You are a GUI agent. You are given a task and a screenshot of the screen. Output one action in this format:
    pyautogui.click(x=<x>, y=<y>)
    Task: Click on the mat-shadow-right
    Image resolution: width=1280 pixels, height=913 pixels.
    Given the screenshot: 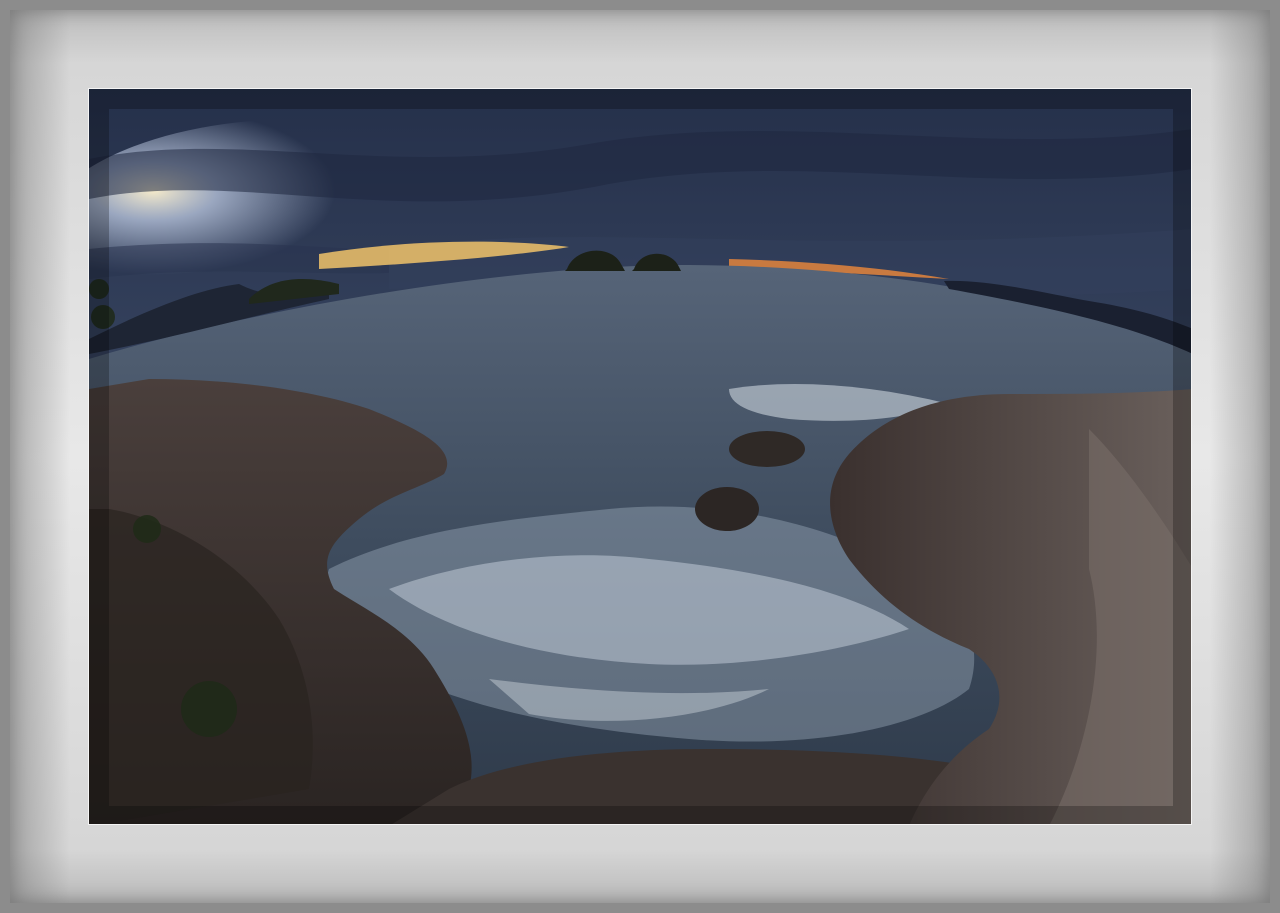 What is the action you would take?
    pyautogui.click(x=1240, y=456)
    